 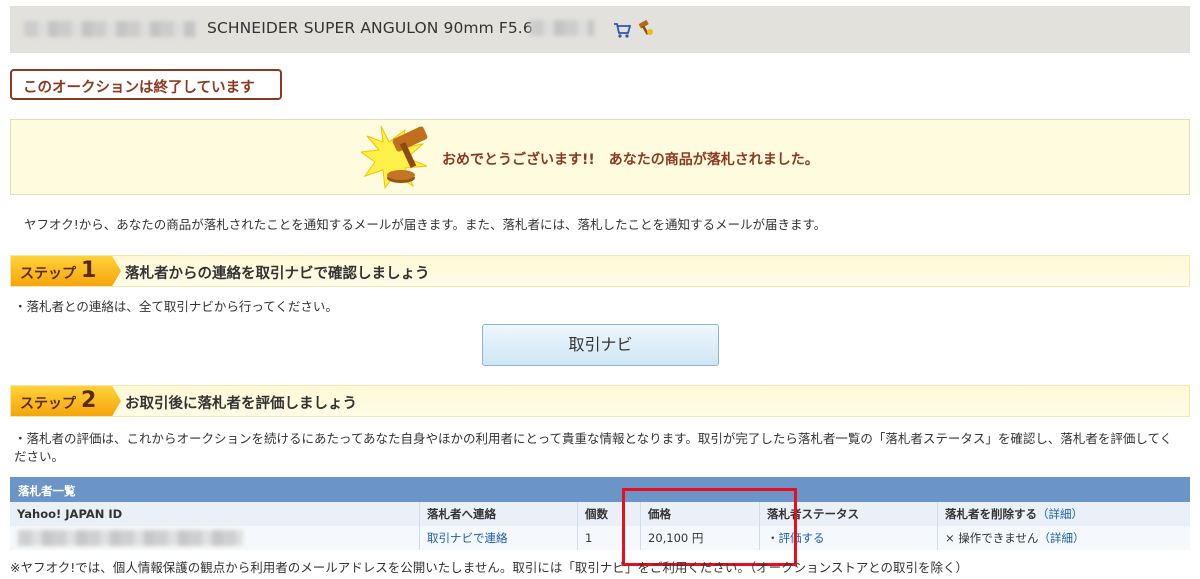 What do you see at coordinates (600, 538) in the screenshot?
I see `table-row: 取引ナビで連絡 1 20,100 円 ・評価する × 操作できません（詳細）` at bounding box center [600, 538].